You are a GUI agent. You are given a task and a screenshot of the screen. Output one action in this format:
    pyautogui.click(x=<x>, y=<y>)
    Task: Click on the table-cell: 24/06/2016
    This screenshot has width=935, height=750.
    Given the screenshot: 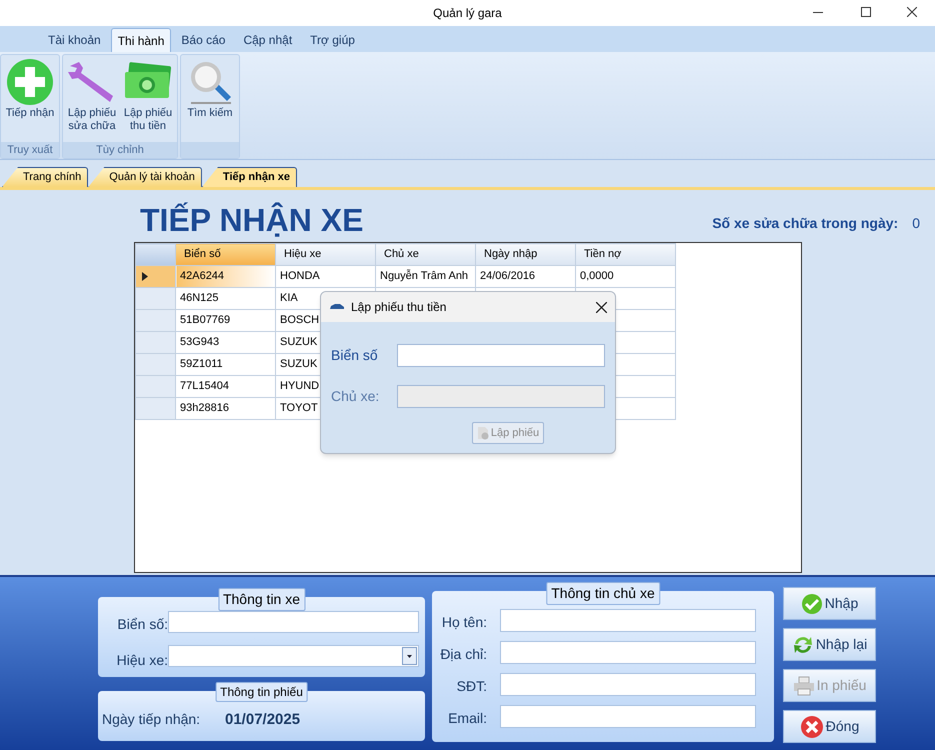 What is the action you would take?
    pyautogui.click(x=508, y=276)
    